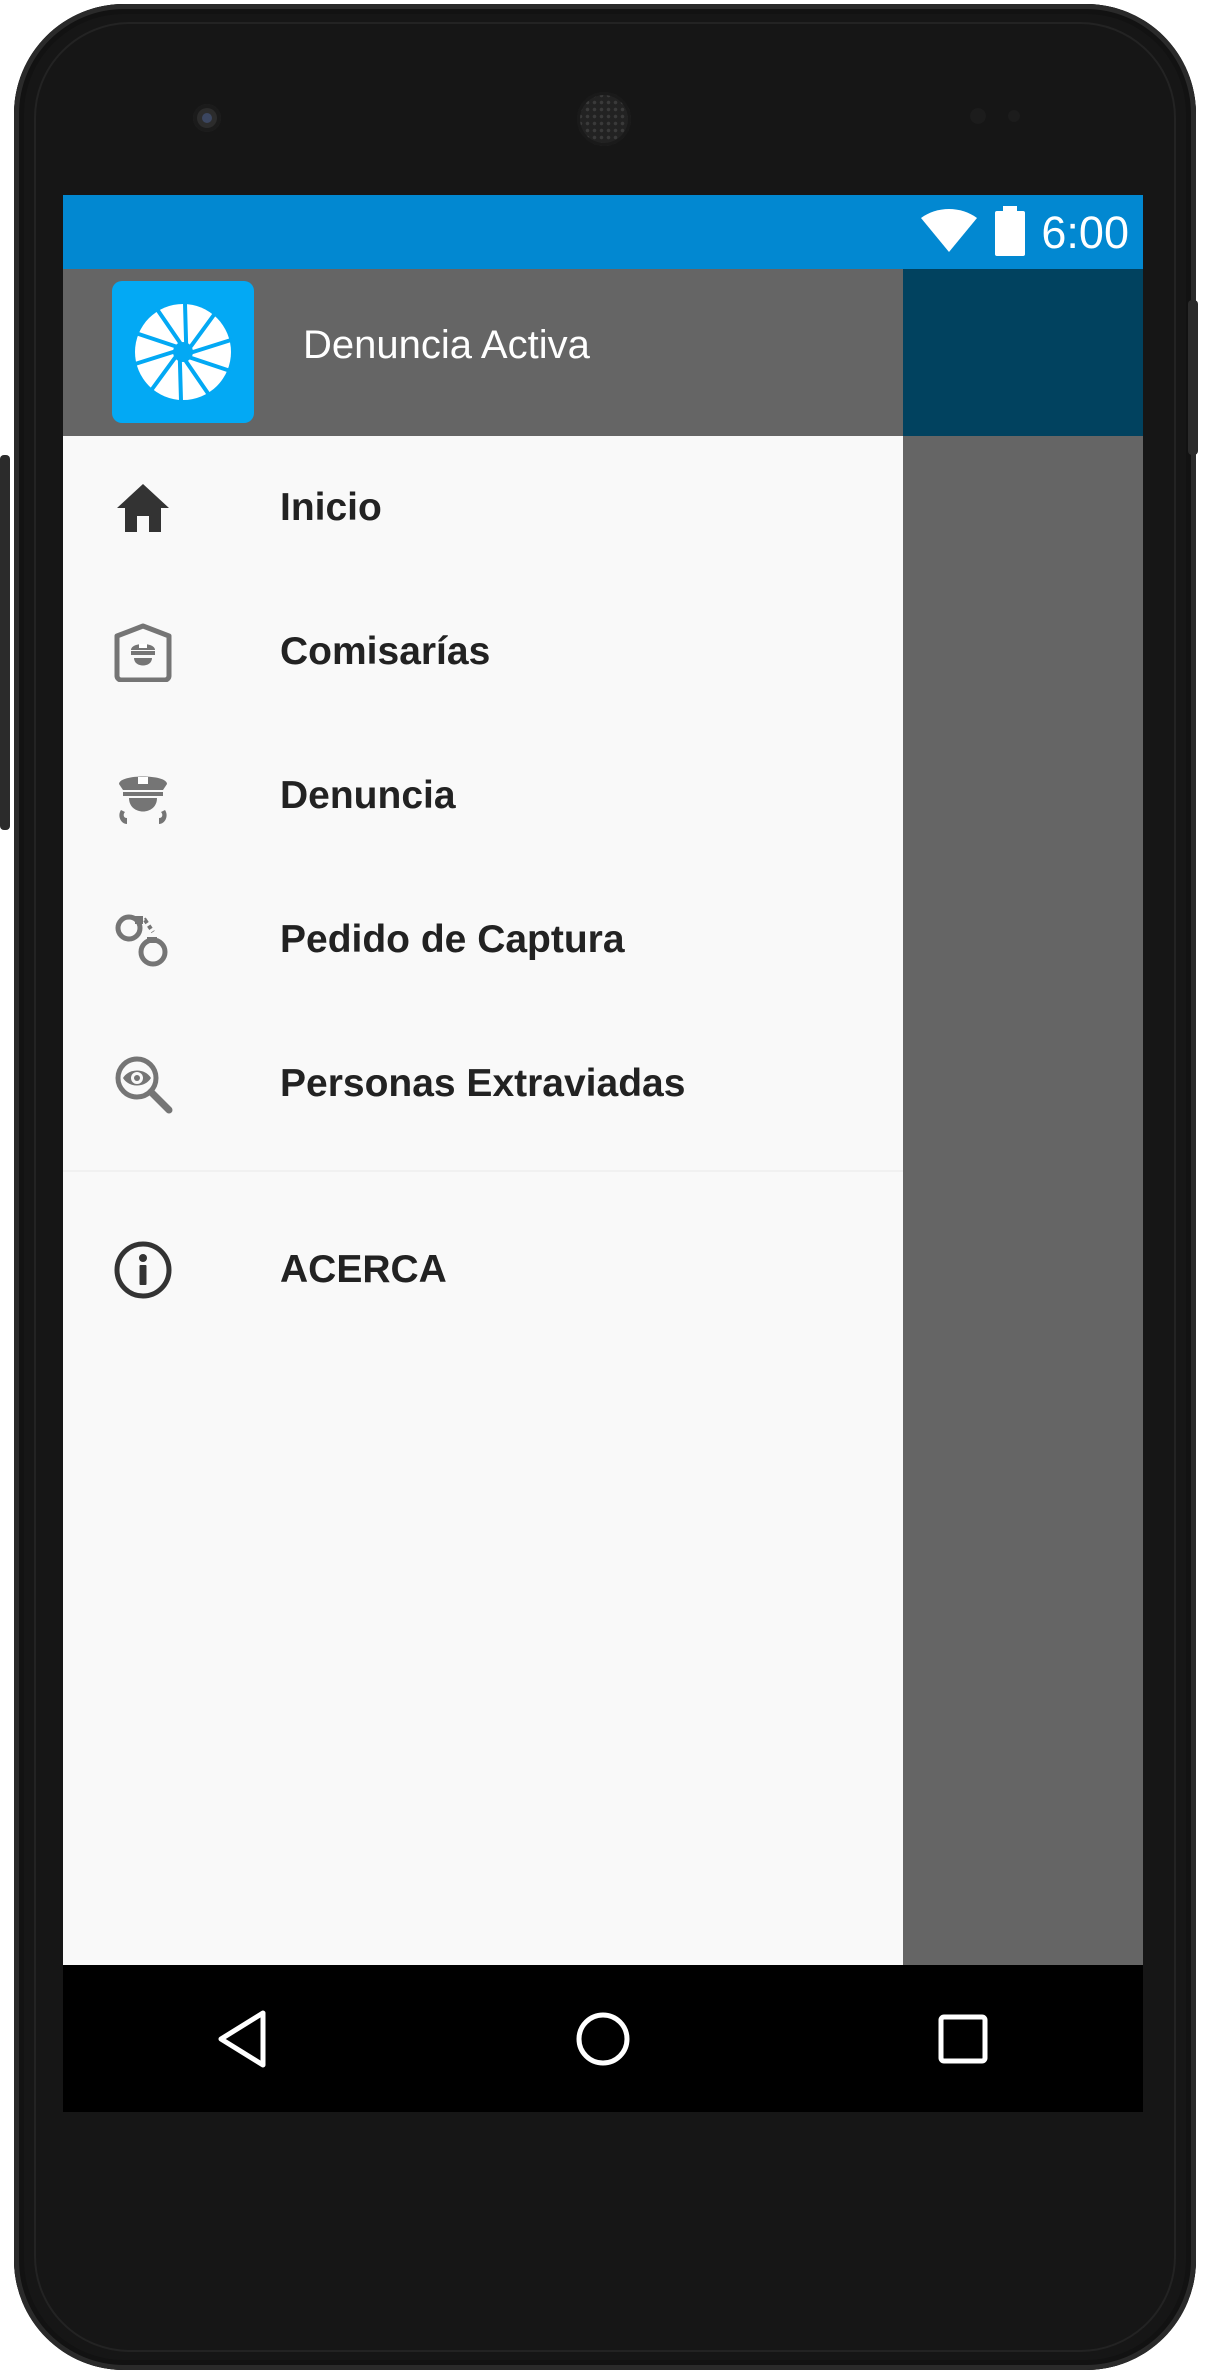 The image size is (1210, 2375). I want to click on info-icon, so click(143, 1270).